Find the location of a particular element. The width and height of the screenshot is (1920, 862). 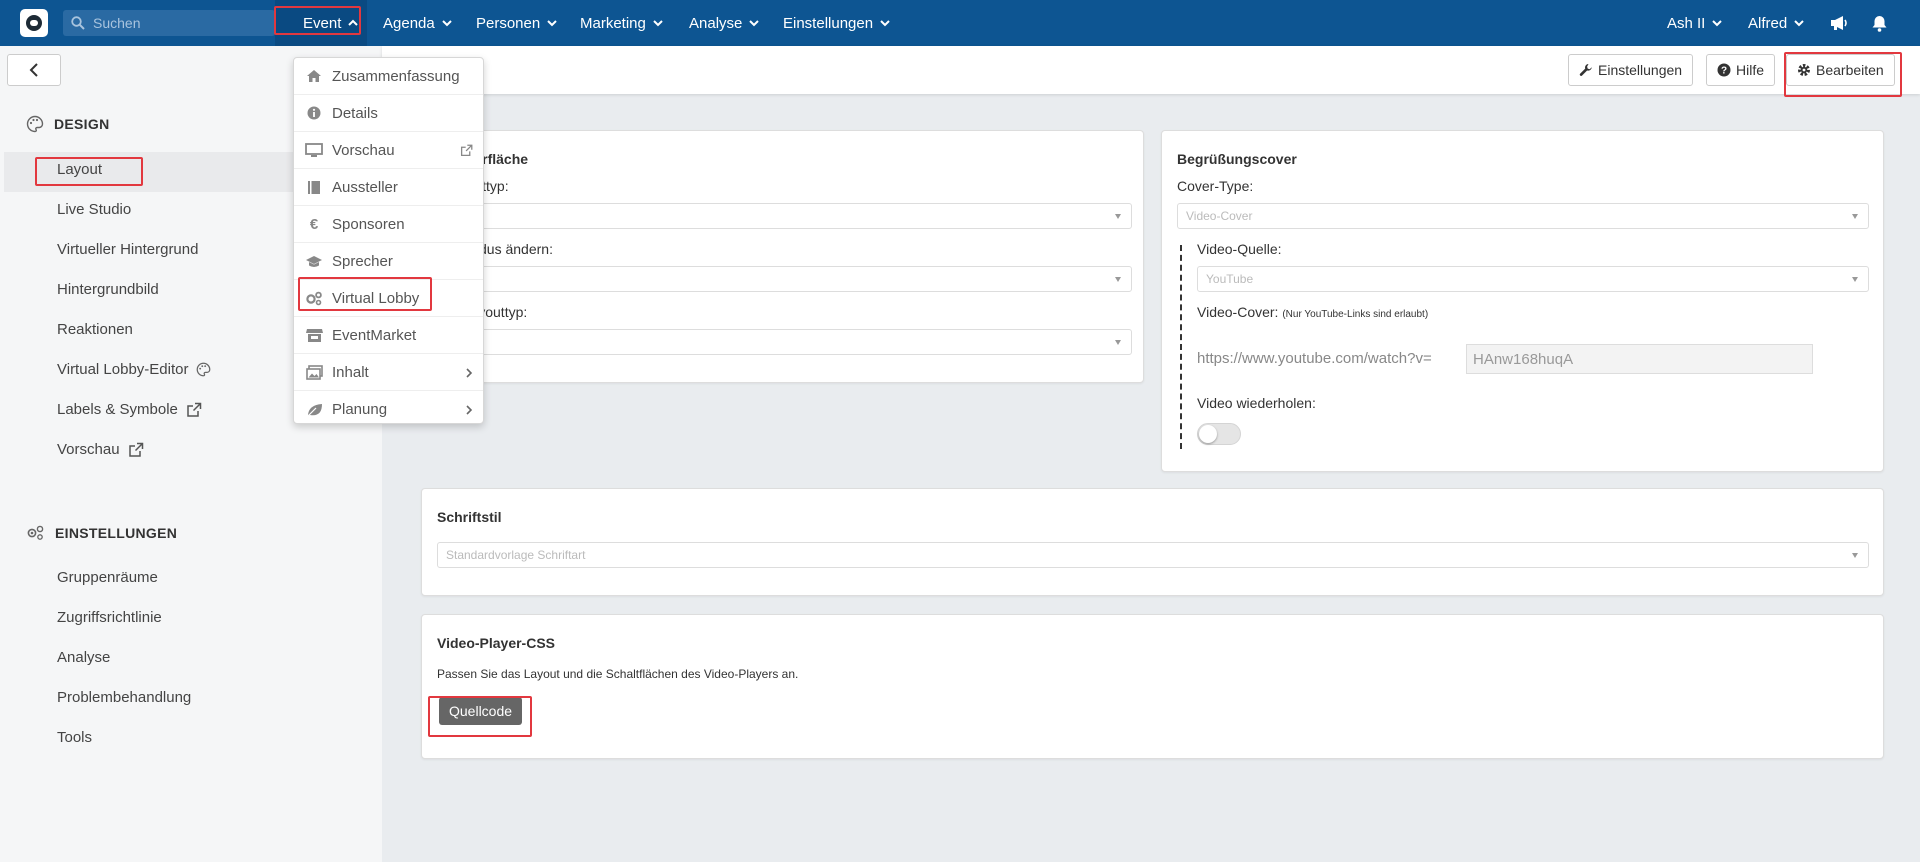

nav-agenda: Agenda is located at coordinates (418, 23).